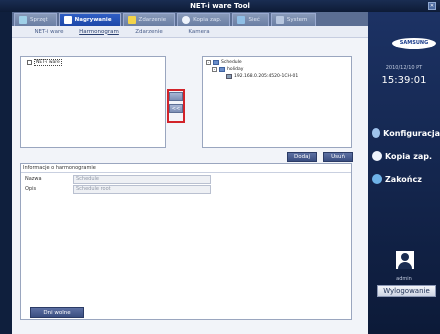 This screenshot has width=440, height=334. Describe the element at coordinates (293, 19) in the screenshot. I see `tab-system: System` at that location.